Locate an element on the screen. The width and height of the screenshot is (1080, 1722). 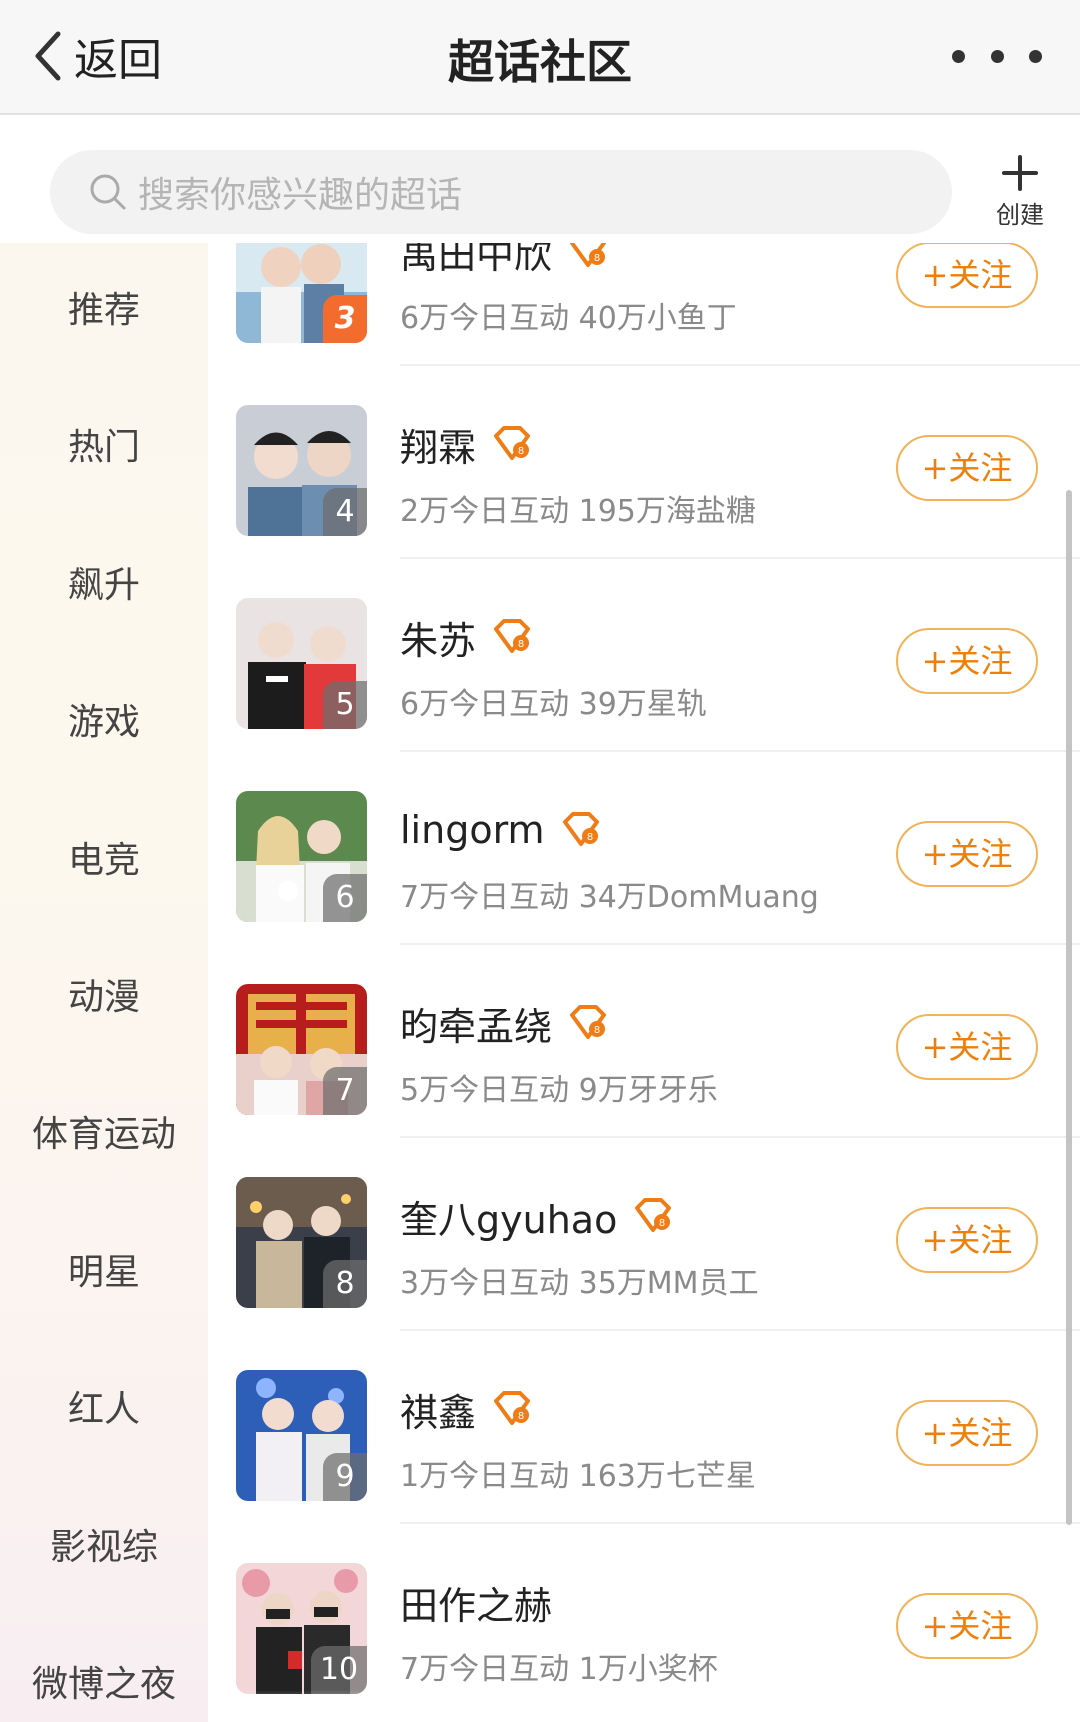
rank-badge: 6 is located at coordinates (345, 898).